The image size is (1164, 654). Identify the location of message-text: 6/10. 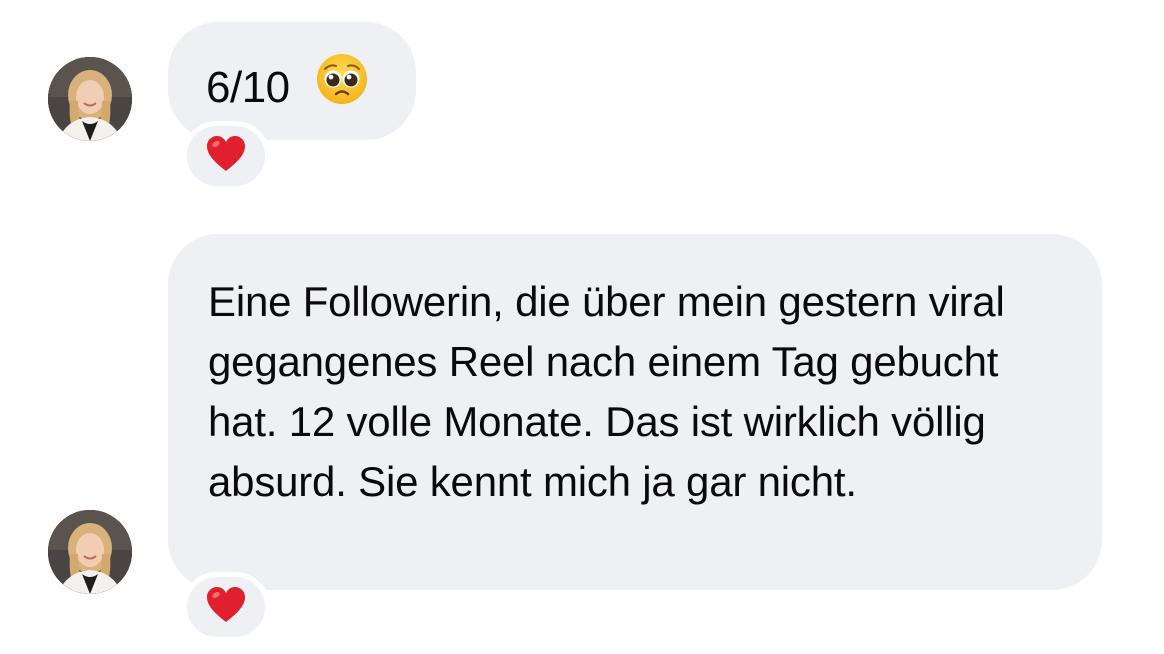
(248, 87).